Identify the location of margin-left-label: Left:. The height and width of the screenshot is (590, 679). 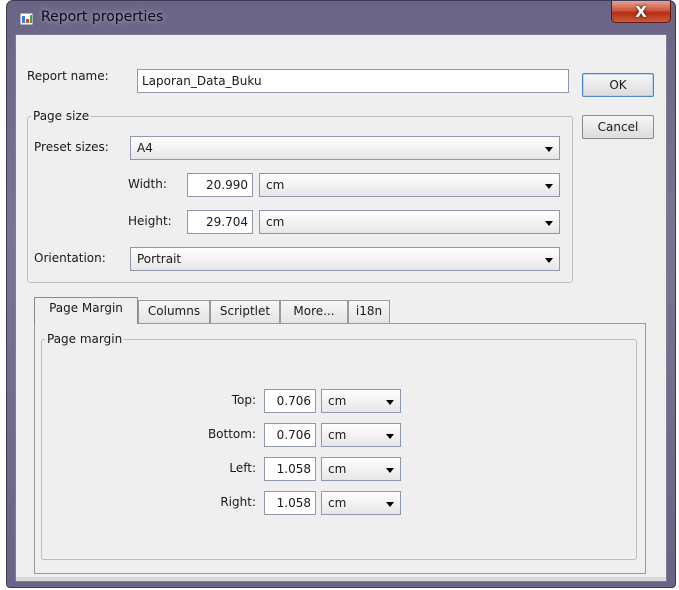
(242, 468).